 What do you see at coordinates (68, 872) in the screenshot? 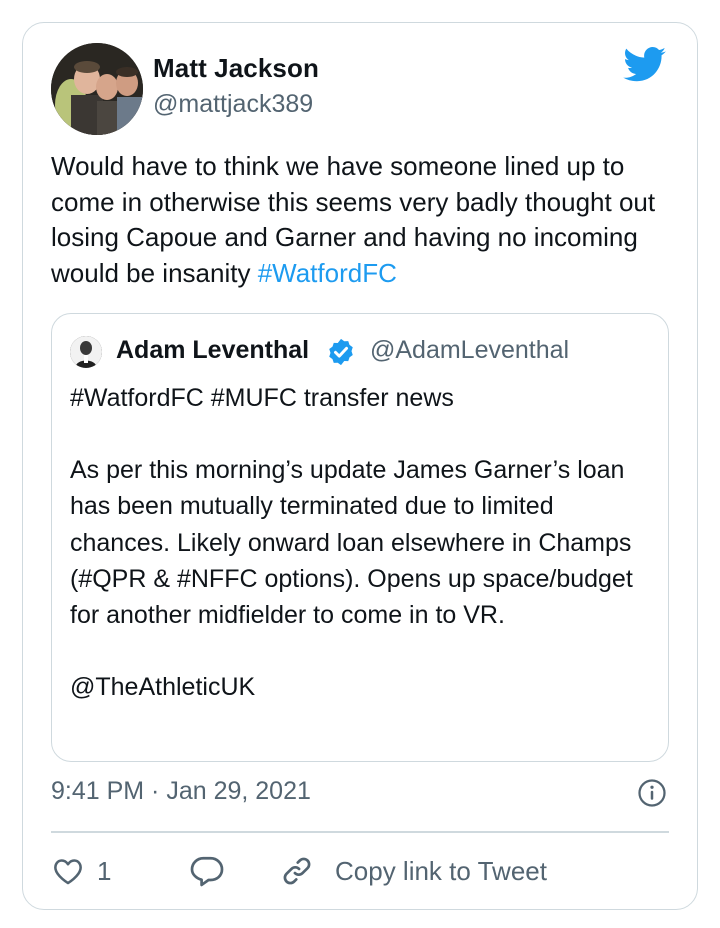
I see `heart-icon` at bounding box center [68, 872].